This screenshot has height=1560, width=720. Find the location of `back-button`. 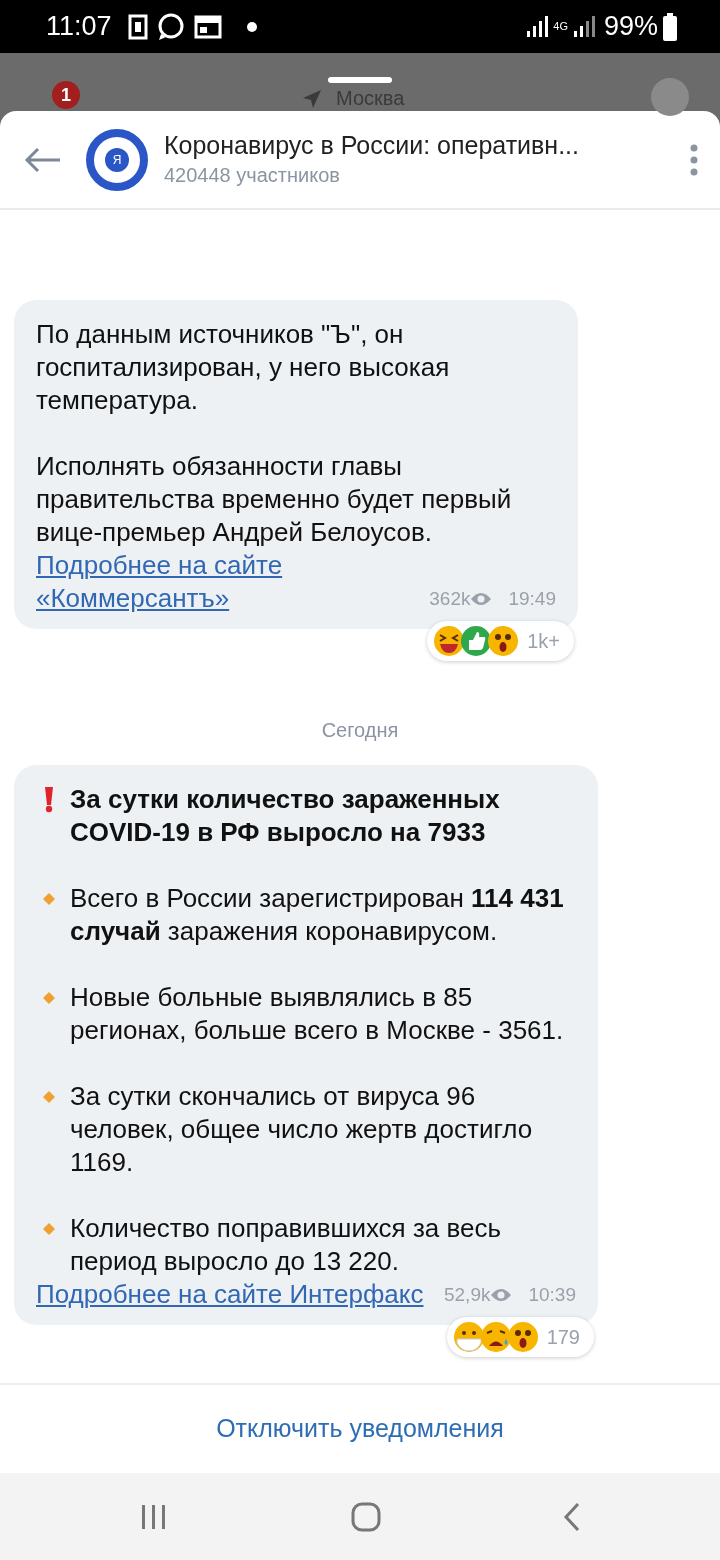

back-button is located at coordinates (43, 159).